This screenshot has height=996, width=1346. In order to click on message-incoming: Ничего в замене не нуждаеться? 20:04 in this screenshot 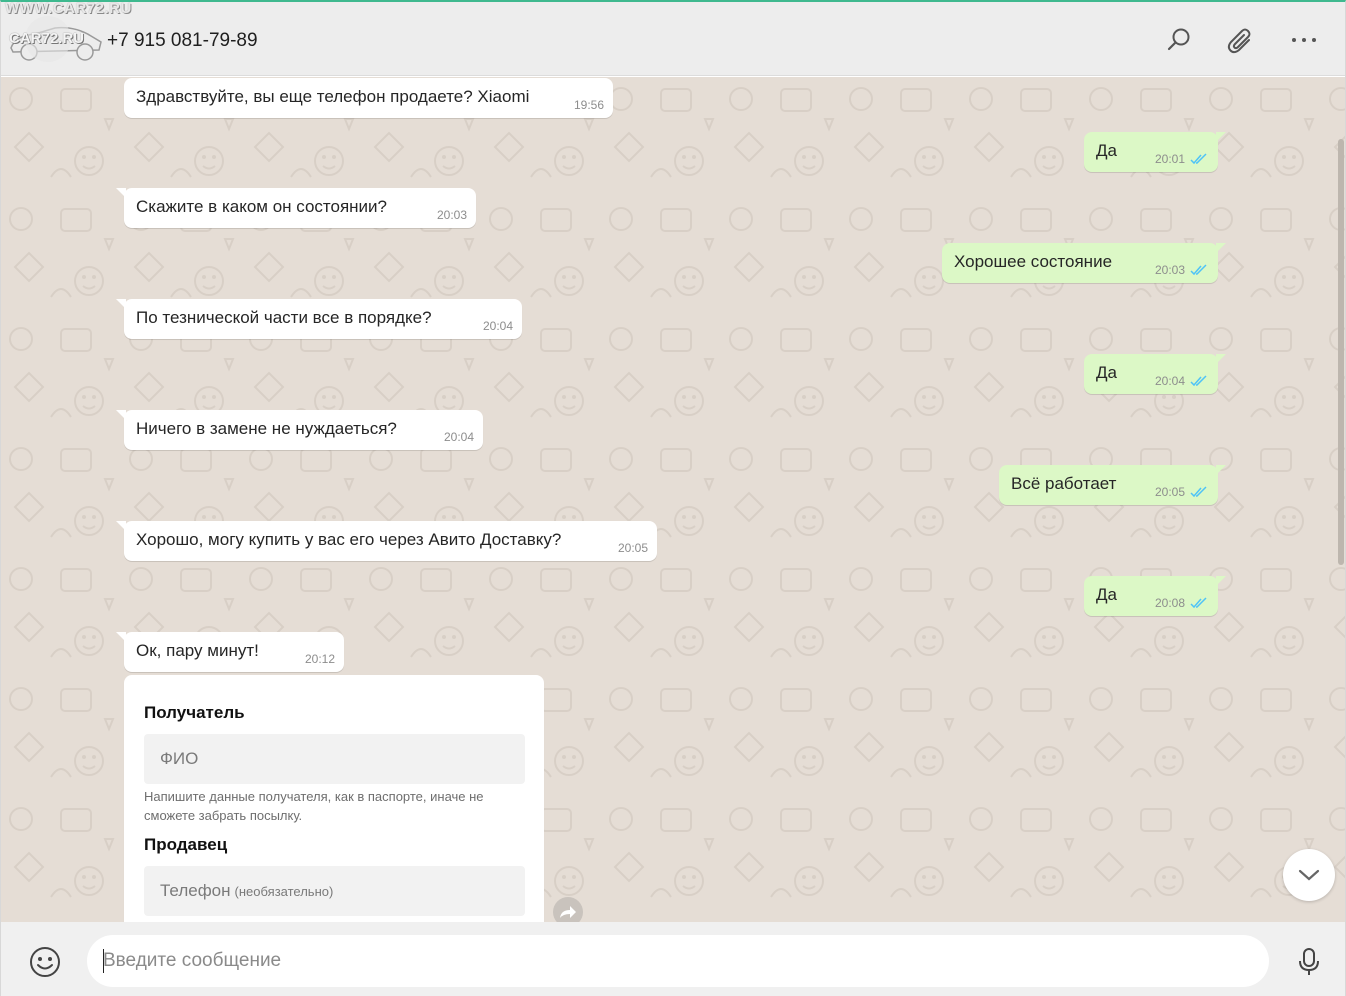, I will do `click(299, 430)`.